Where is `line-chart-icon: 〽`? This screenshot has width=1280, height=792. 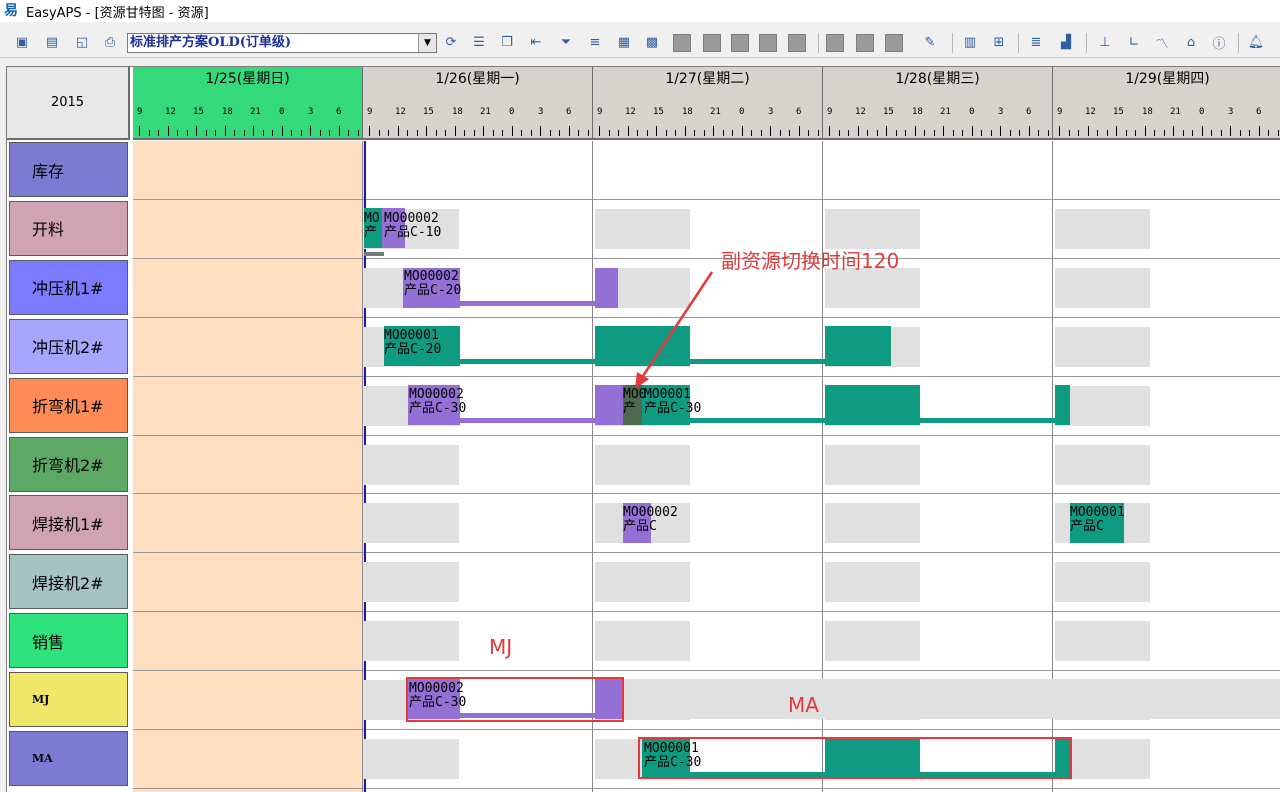
line-chart-icon: 〽 is located at coordinates (1162, 42).